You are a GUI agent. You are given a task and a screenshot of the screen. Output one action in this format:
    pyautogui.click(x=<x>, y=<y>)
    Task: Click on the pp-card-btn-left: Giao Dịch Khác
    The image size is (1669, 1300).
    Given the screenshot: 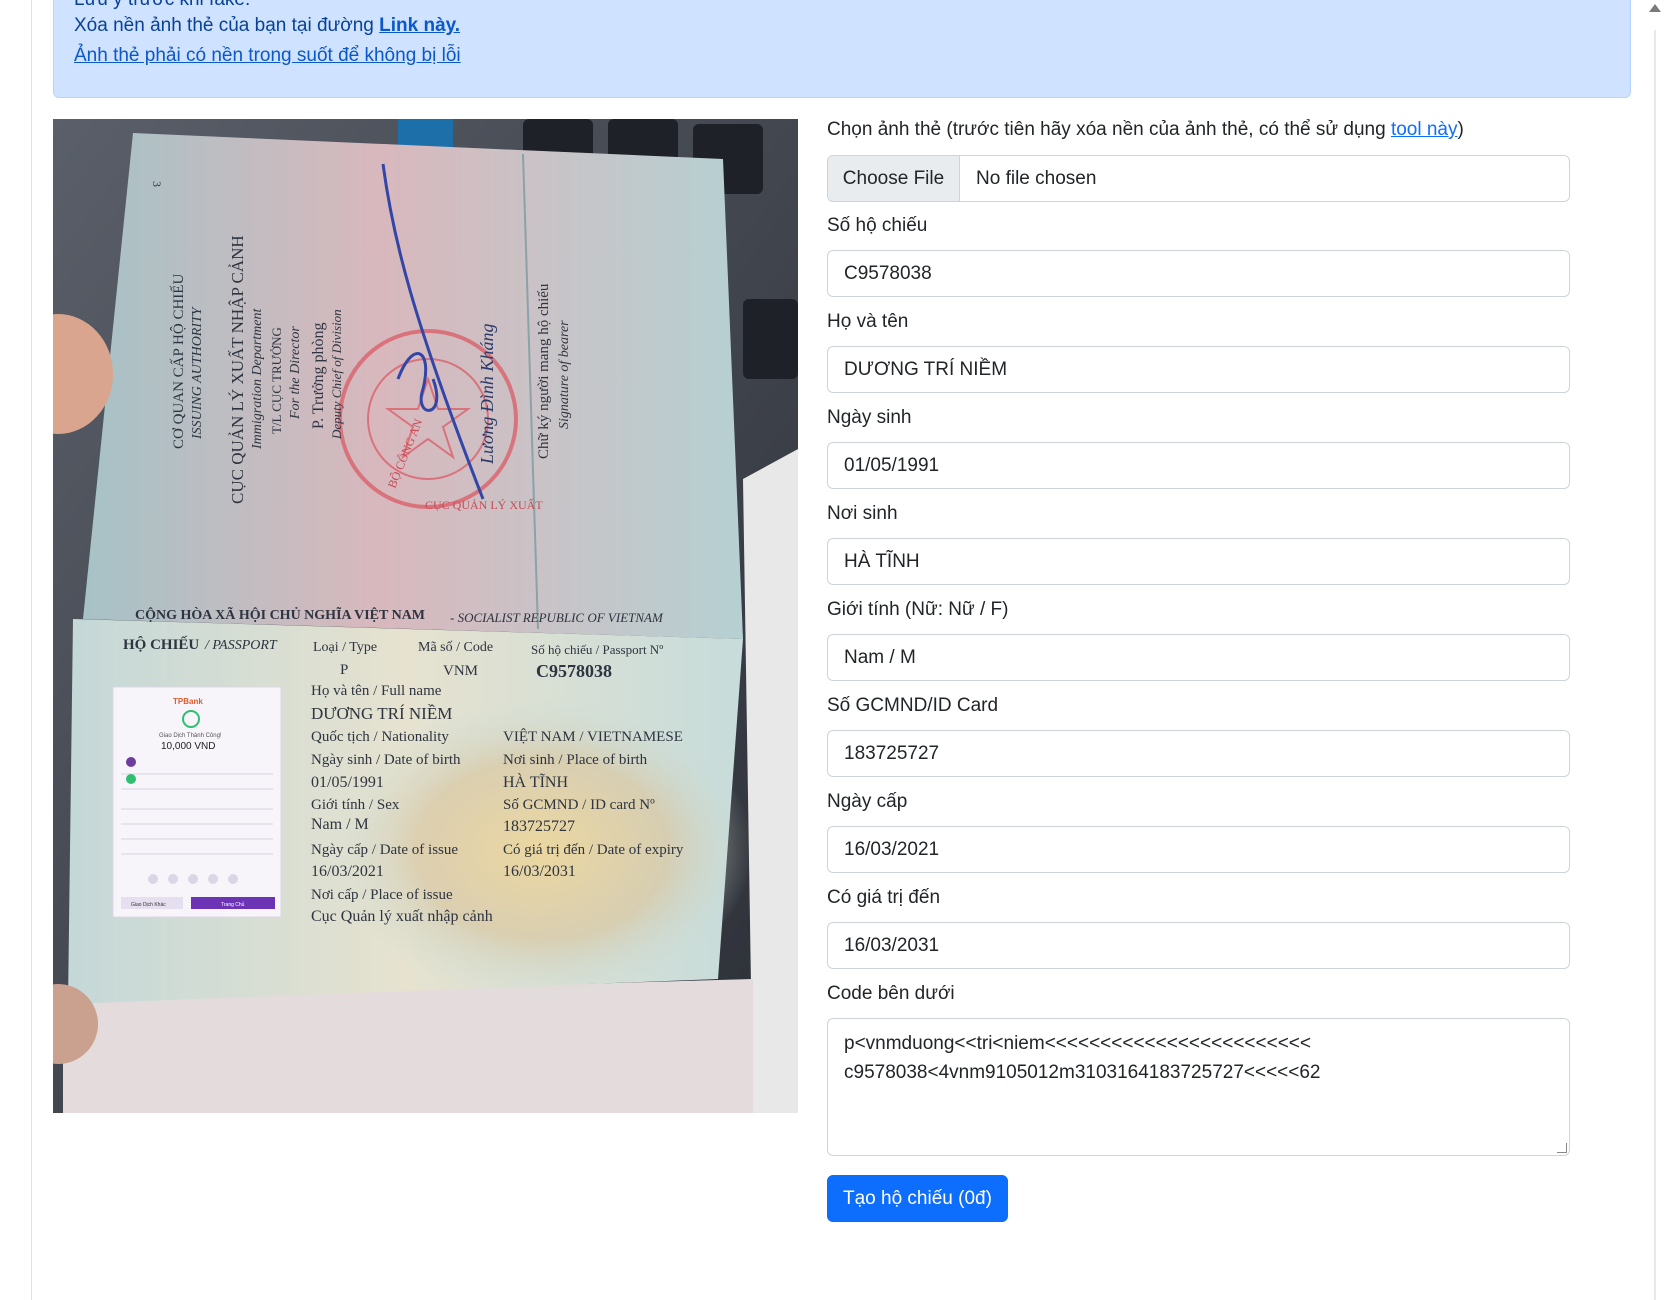 What is the action you would take?
    pyautogui.click(x=148, y=905)
    